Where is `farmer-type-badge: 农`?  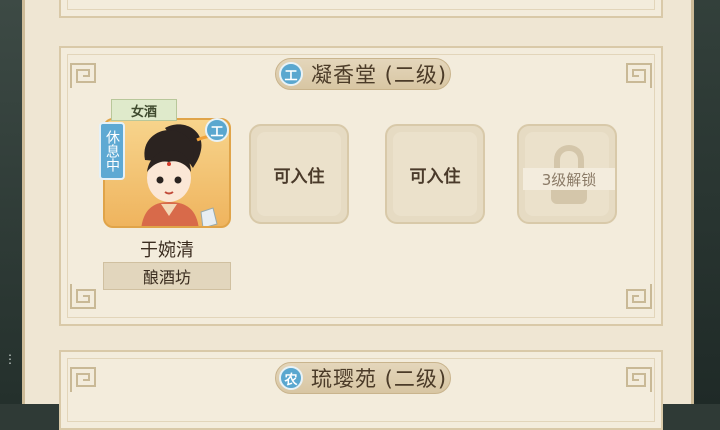 farmer-type-badge: 农 is located at coordinates (290, 378).